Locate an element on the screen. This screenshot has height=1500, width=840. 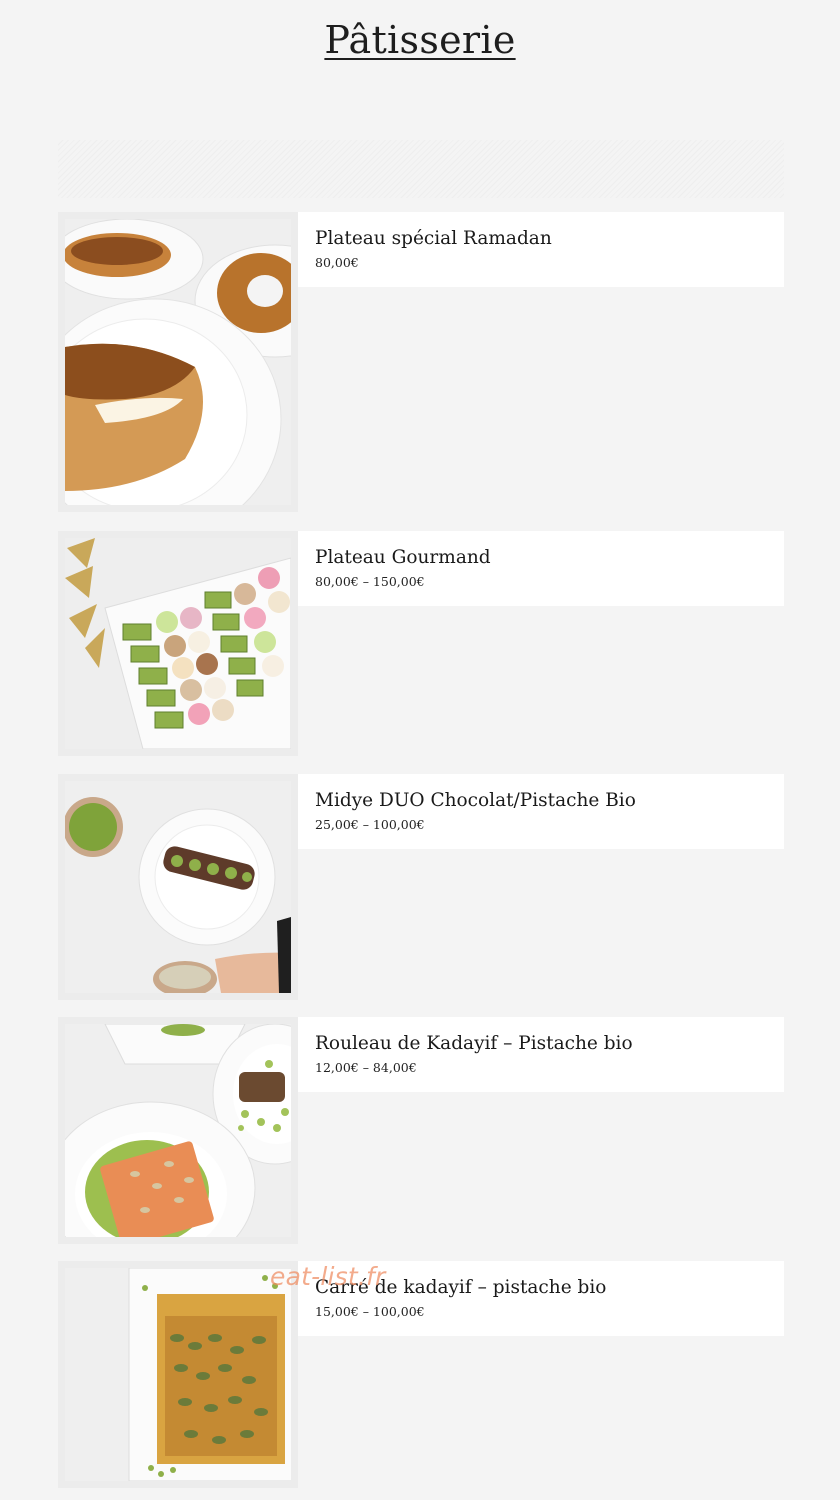
product-name-link: Midye DUO Chocolat/Pistache Bio is located at coordinates (549, 801).